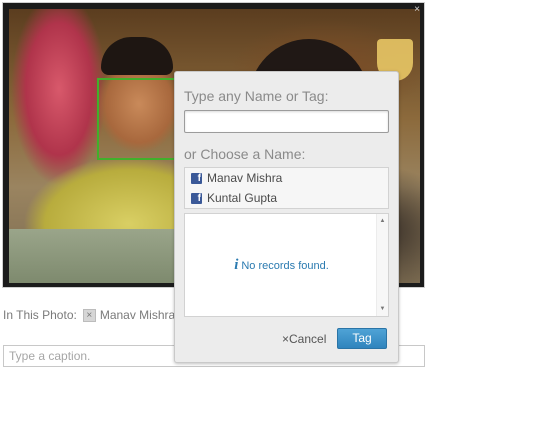  Describe the element at coordinates (304, 339) in the screenshot. I see `cancel-button: ×Cancel` at that location.